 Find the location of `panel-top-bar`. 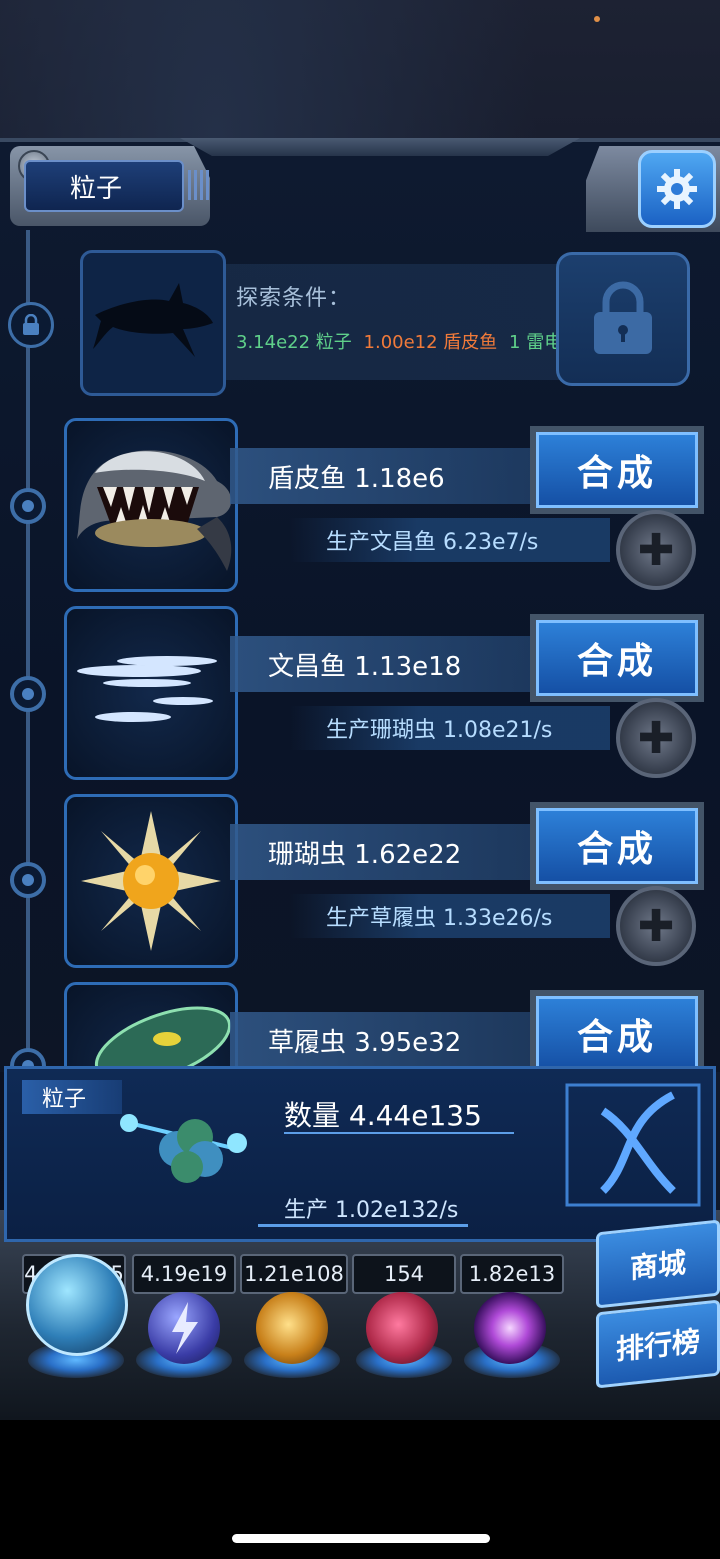

panel-top-bar is located at coordinates (380, 147).